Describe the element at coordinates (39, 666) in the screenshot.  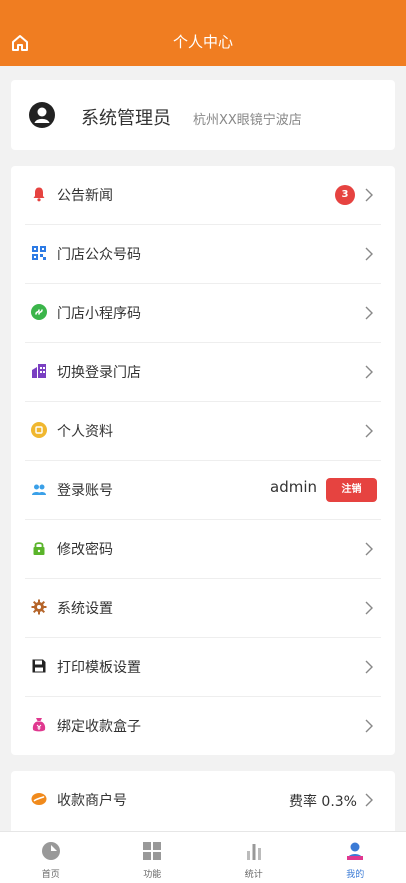
I see `save-icon` at that location.